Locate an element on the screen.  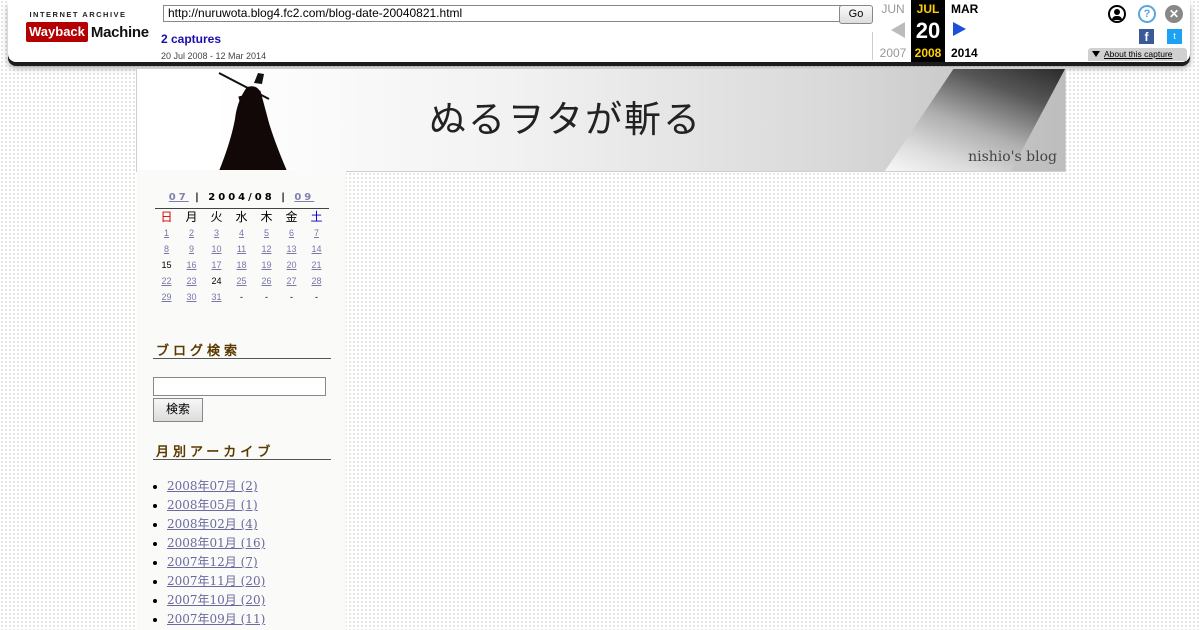
help-icon: ? is located at coordinates (1147, 14).